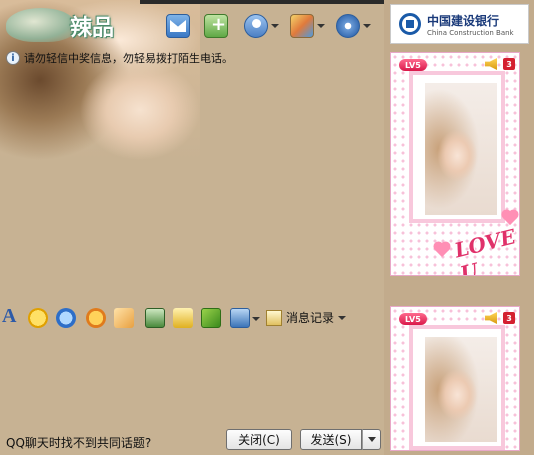 This screenshot has width=534, height=455. Describe the element at coordinates (274, 317) in the screenshot. I see `history-icon` at that location.